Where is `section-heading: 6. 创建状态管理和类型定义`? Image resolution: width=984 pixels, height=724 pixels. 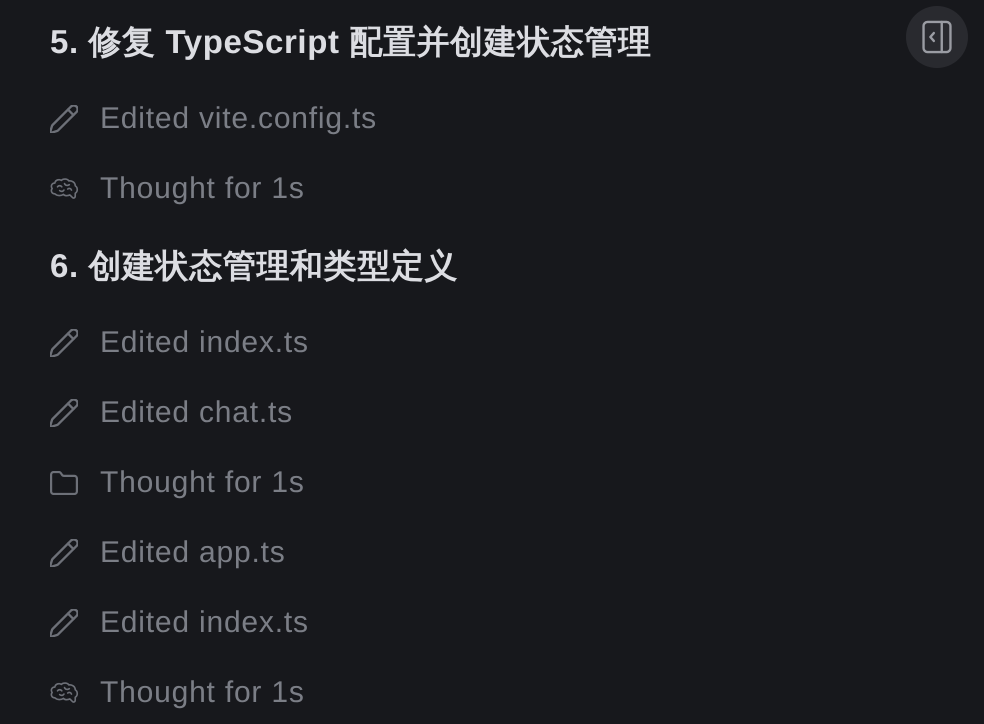
section-heading: 6. 创建状态管理和类型定义 is located at coordinates (254, 266).